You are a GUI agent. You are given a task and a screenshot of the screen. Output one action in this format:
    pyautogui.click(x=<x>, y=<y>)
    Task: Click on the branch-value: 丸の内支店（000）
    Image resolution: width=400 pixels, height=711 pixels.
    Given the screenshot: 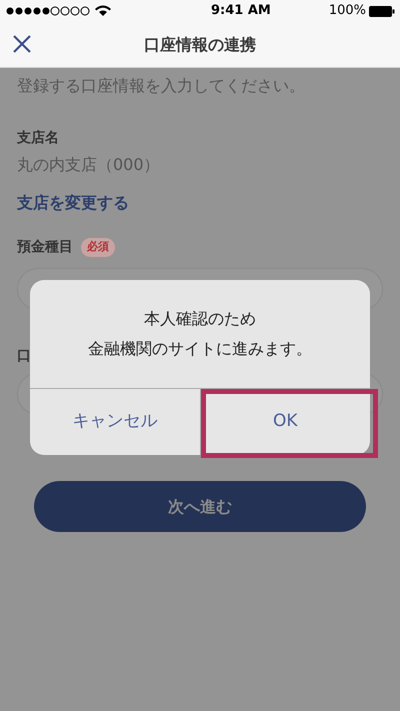 What is the action you would take?
    pyautogui.click(x=89, y=165)
    